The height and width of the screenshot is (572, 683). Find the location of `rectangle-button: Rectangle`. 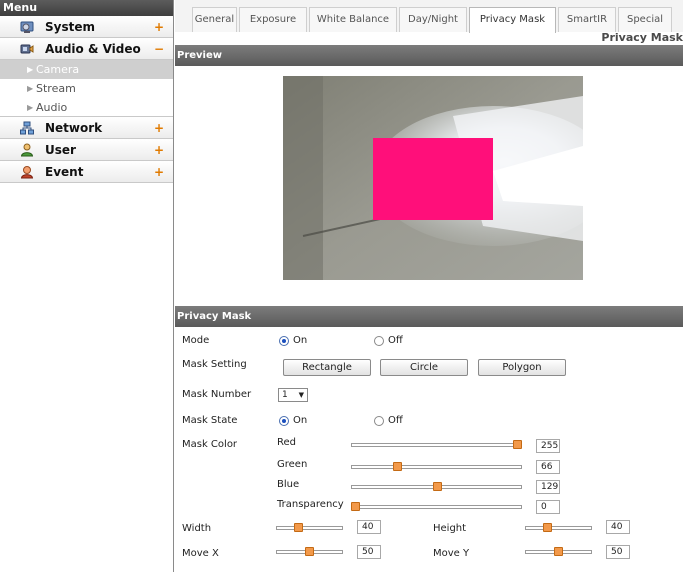

rectangle-button: Rectangle is located at coordinates (327, 367).